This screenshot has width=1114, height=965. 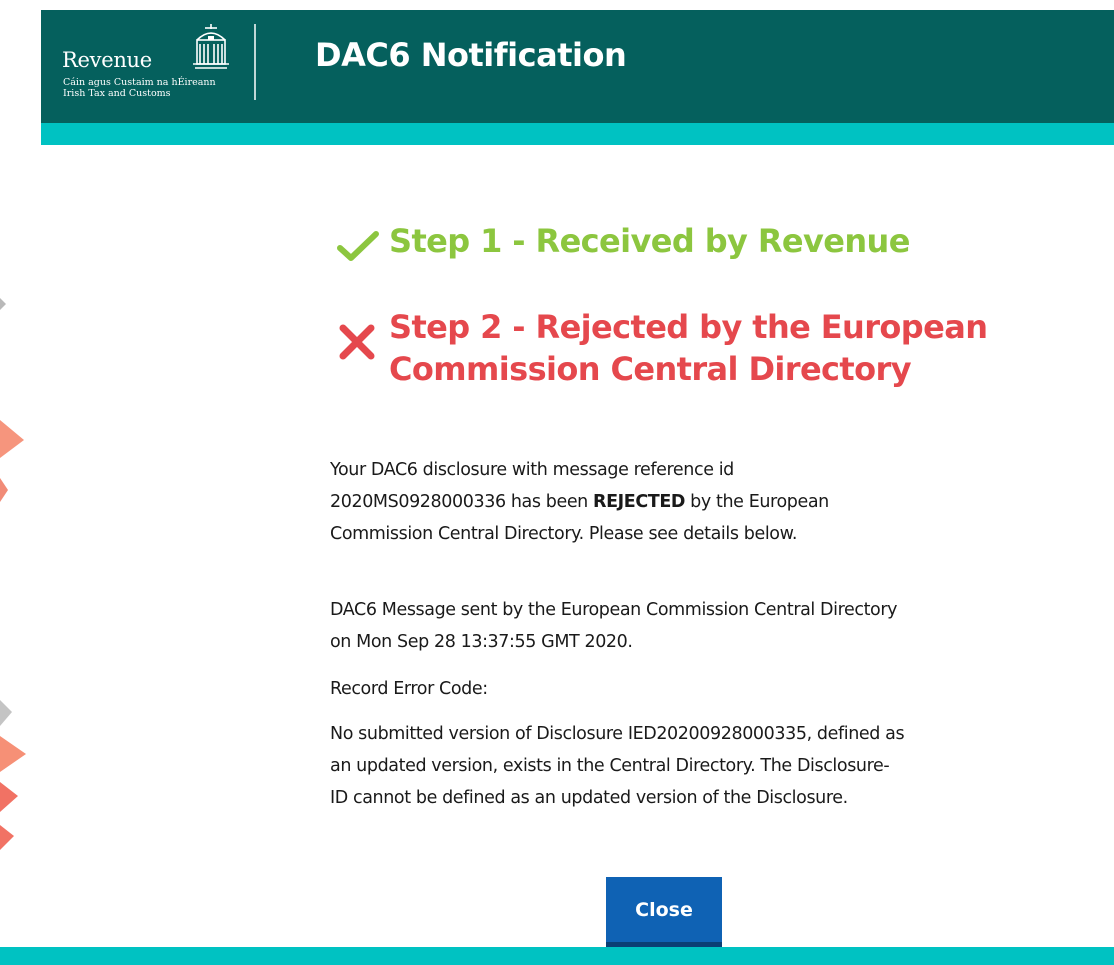 What do you see at coordinates (639, 502) in the screenshot?
I see `rejected-emphasis: REJECTED` at bounding box center [639, 502].